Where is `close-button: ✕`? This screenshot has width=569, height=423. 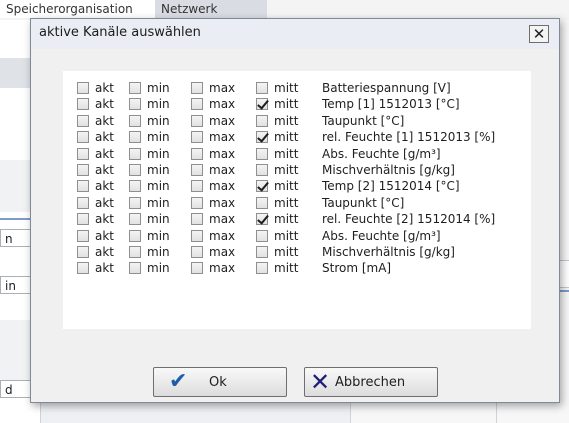 close-button: ✕ is located at coordinates (539, 34).